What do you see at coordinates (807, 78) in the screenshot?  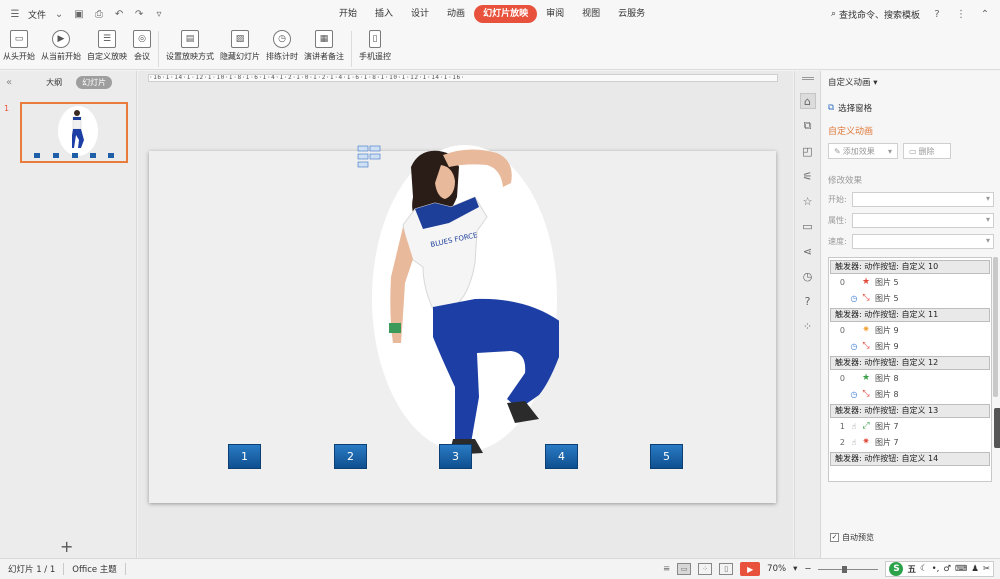 I see `grip-handle-icon` at bounding box center [807, 78].